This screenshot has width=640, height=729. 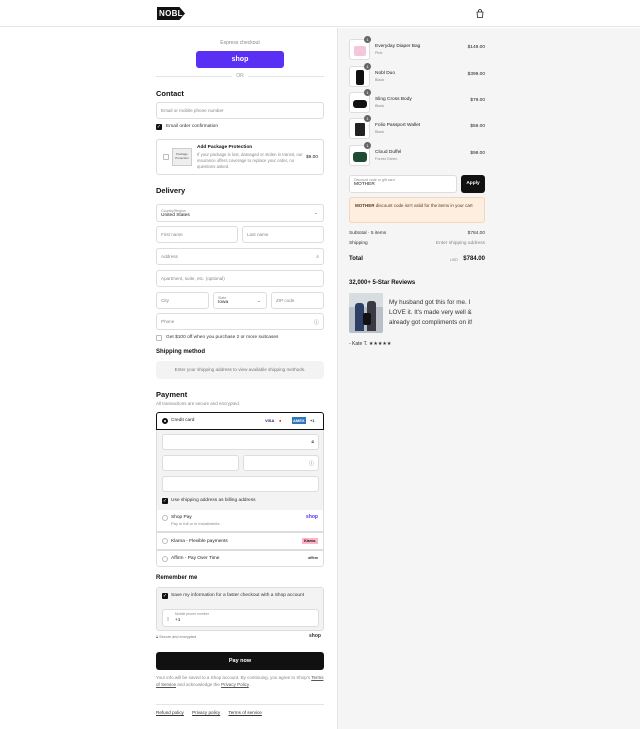 What do you see at coordinates (180, 352) in the screenshot?
I see `shipping-heading: Shipping method` at bounding box center [180, 352].